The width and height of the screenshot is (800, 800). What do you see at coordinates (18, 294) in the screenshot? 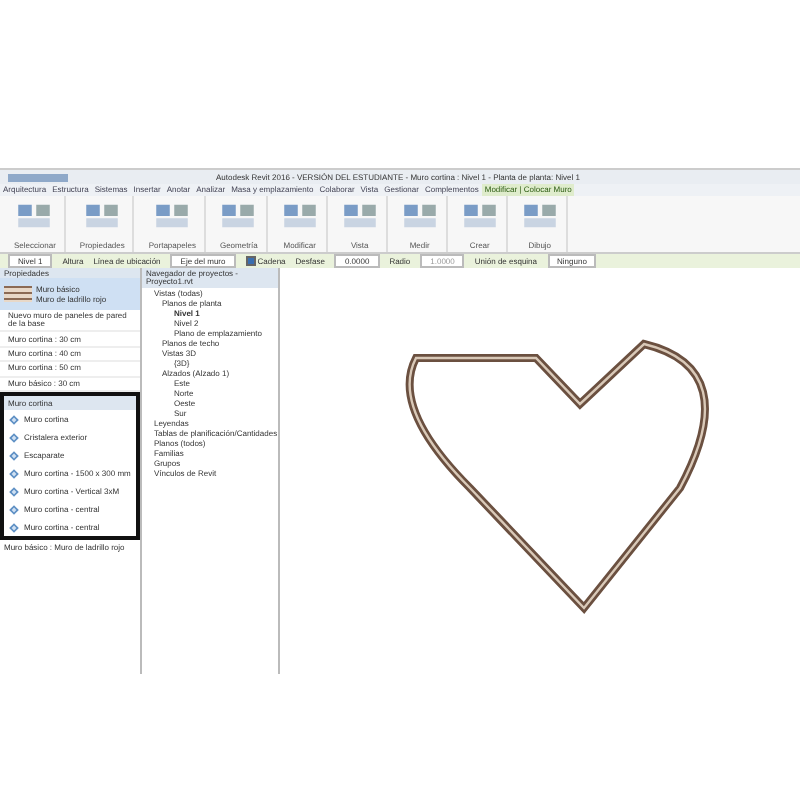
I see `wall-swatch-icon` at bounding box center [18, 294].